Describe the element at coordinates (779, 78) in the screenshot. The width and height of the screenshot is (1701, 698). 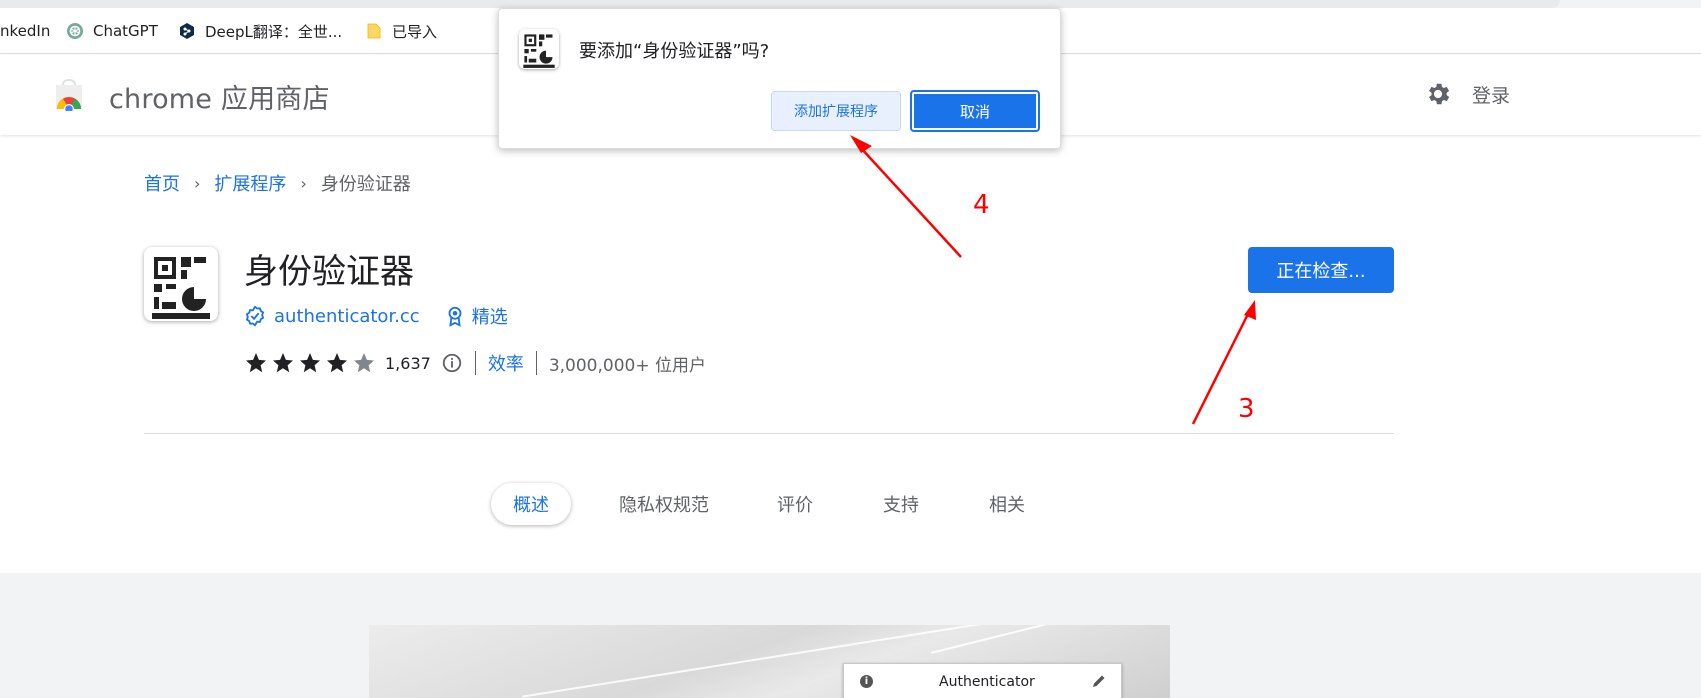
I see `add-extension-dialog: 要添加“身份验证器”吗? 添加扩展程序 取消` at that location.